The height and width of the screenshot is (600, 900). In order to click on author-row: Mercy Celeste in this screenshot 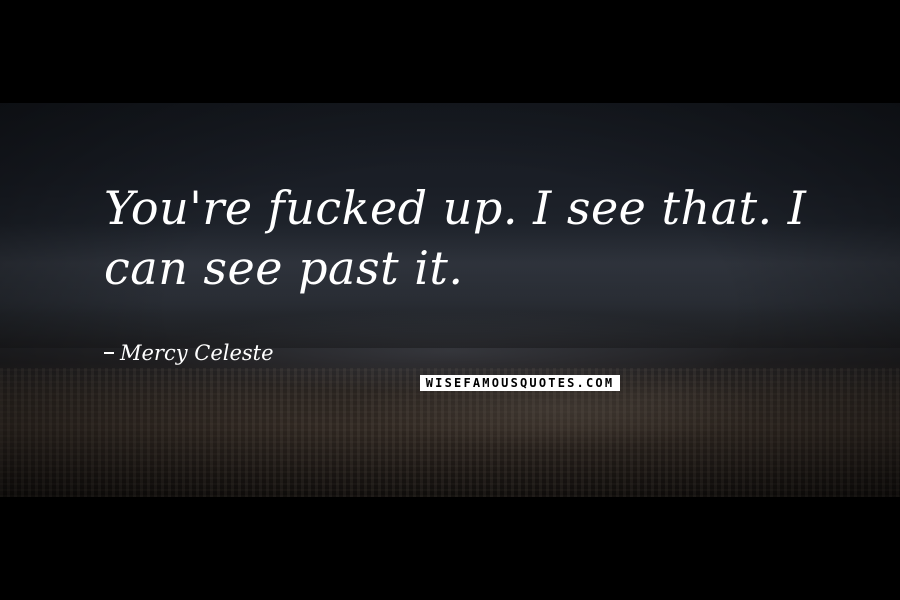, I will do `click(189, 353)`.